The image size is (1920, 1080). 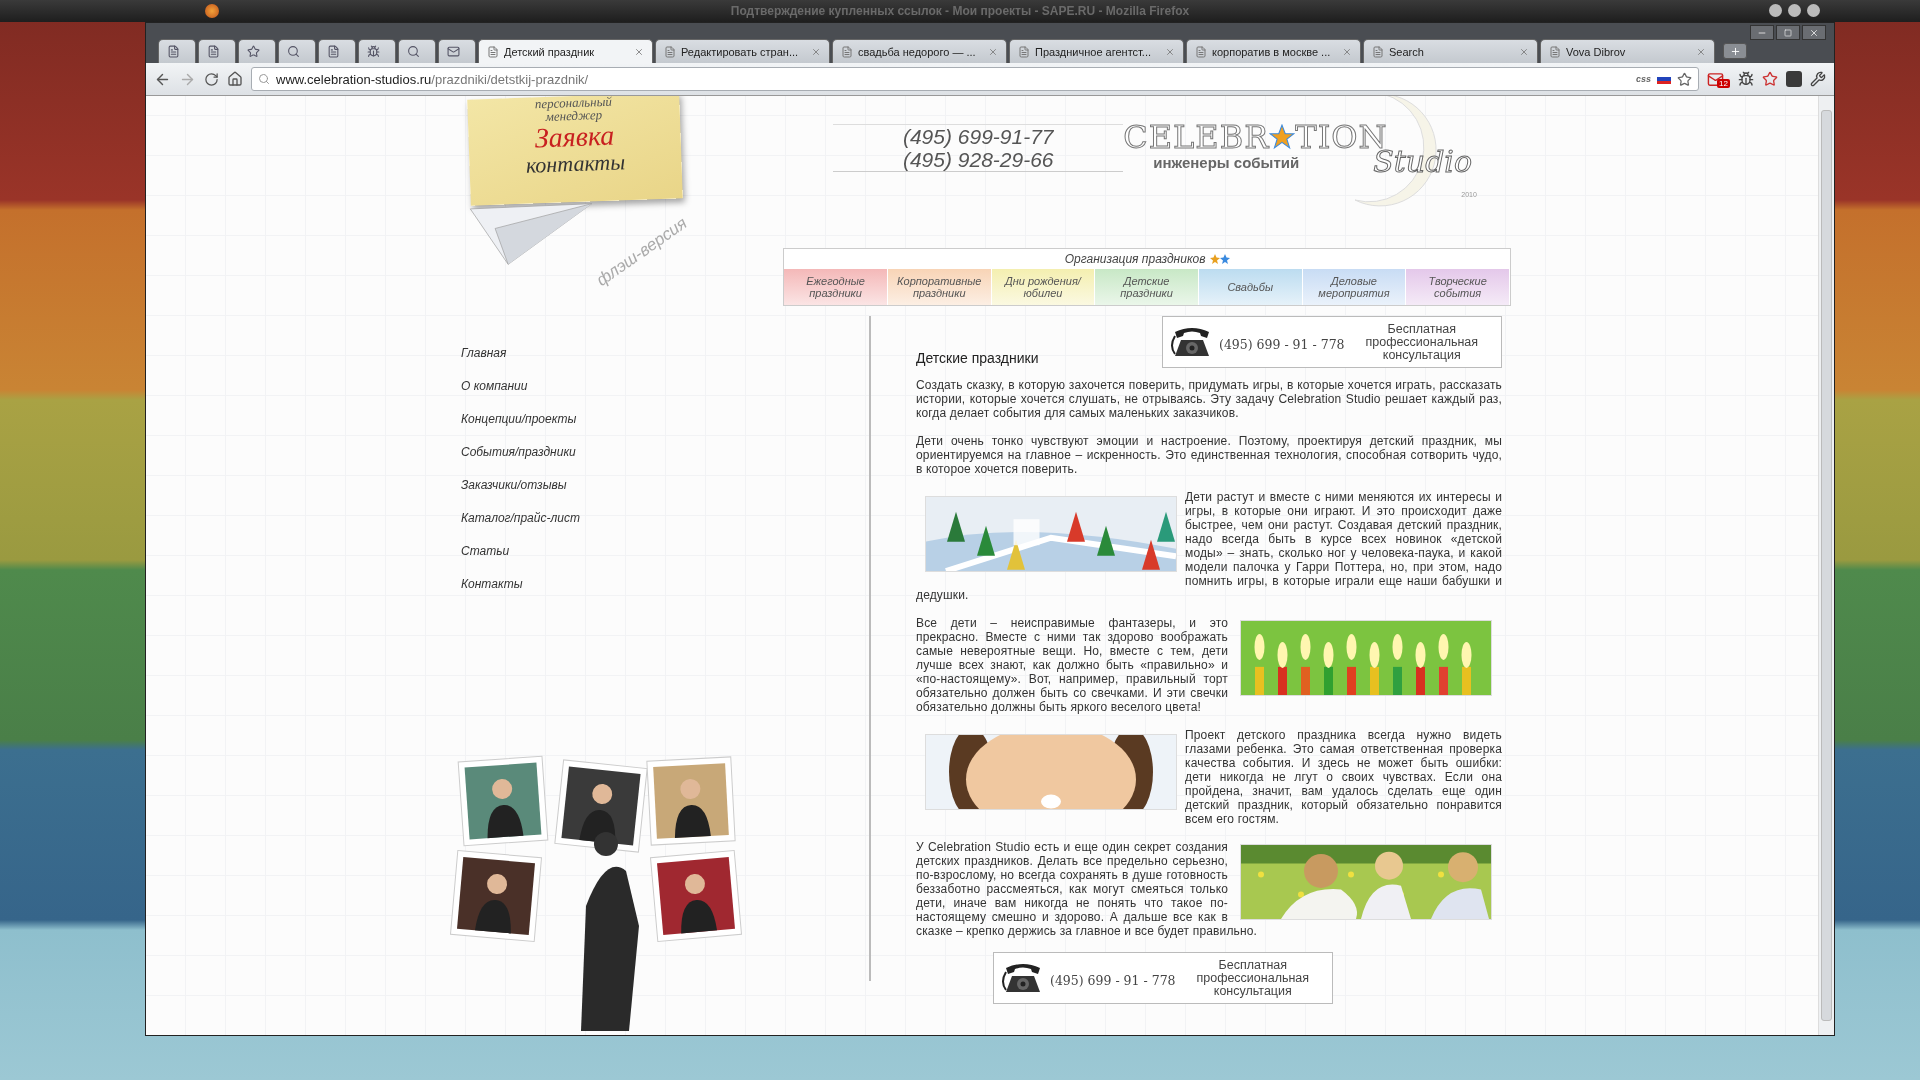 I want to click on css-label: css, so click(x=1644, y=79).